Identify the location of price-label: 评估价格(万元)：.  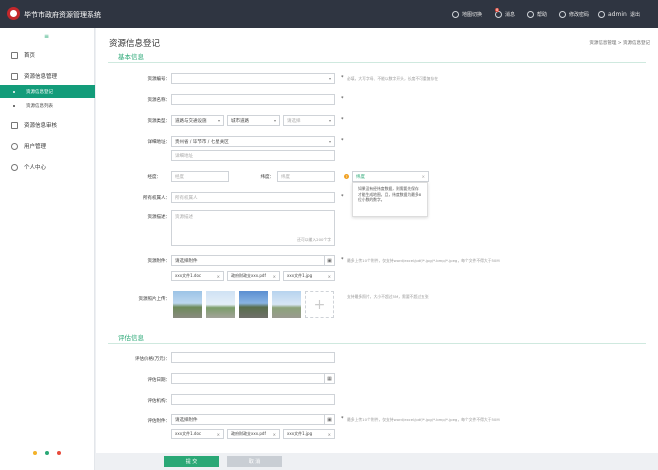
(152, 359).